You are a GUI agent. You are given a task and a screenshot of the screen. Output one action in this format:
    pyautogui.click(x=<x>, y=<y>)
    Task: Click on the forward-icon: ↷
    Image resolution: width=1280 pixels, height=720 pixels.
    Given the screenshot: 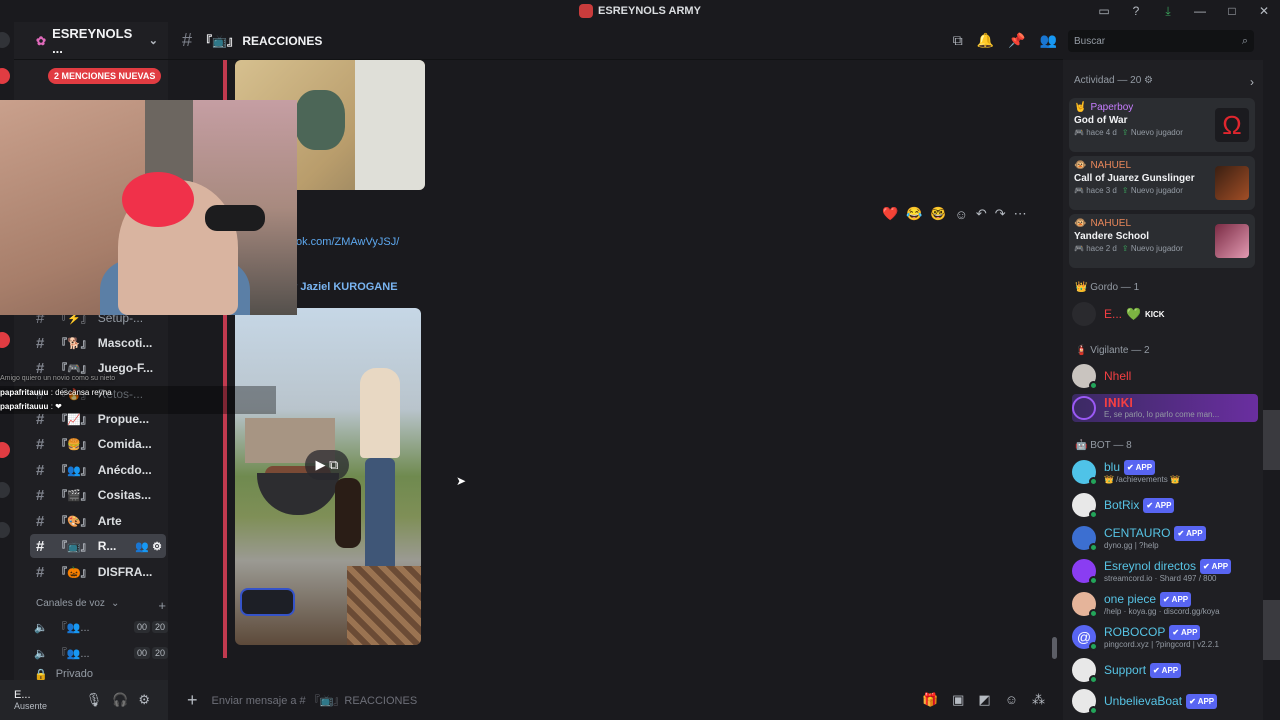 What is the action you would take?
    pyautogui.click(x=1000, y=214)
    